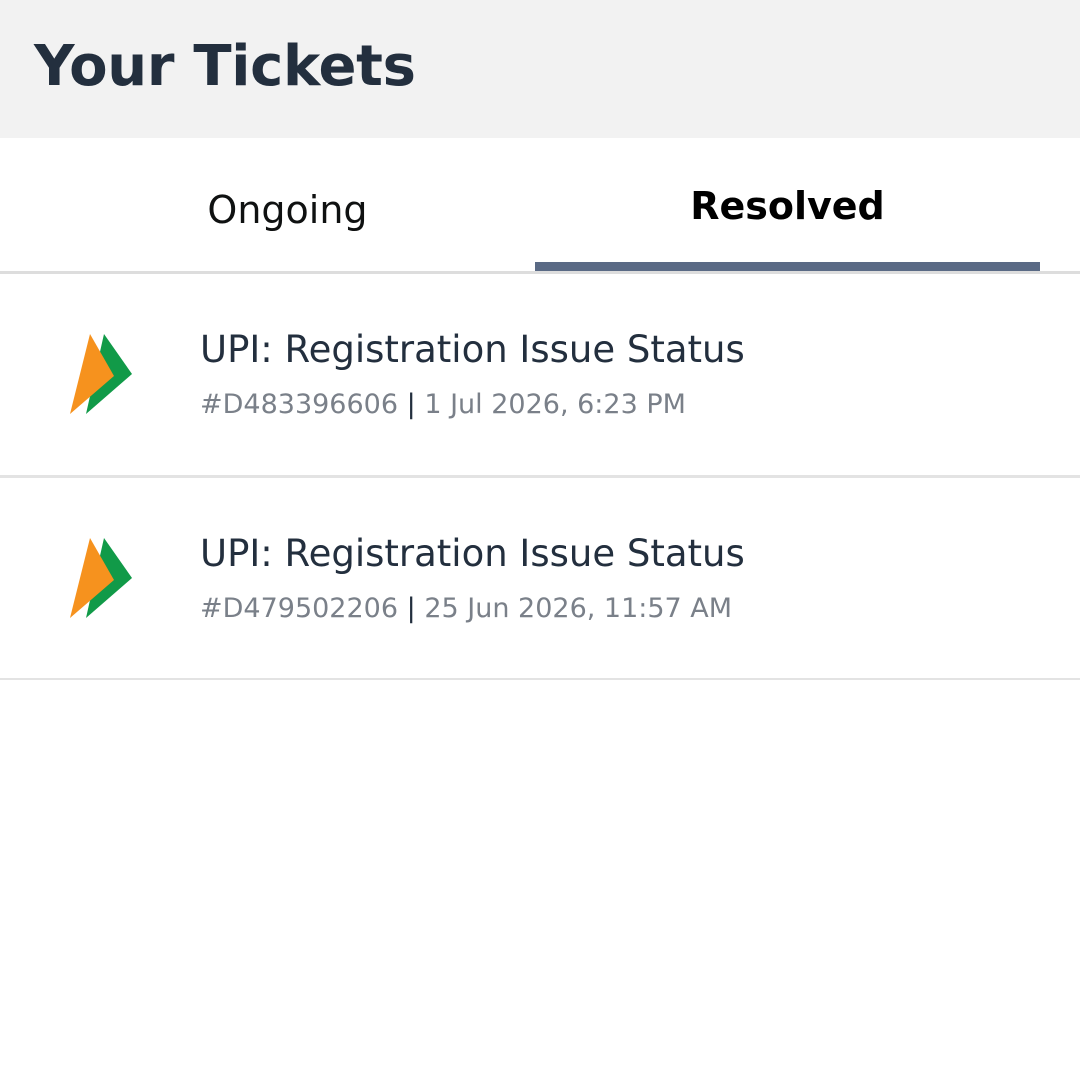 This screenshot has width=1080, height=1080. I want to click on tab-bar: Ongoing Resolved, so click(540, 206).